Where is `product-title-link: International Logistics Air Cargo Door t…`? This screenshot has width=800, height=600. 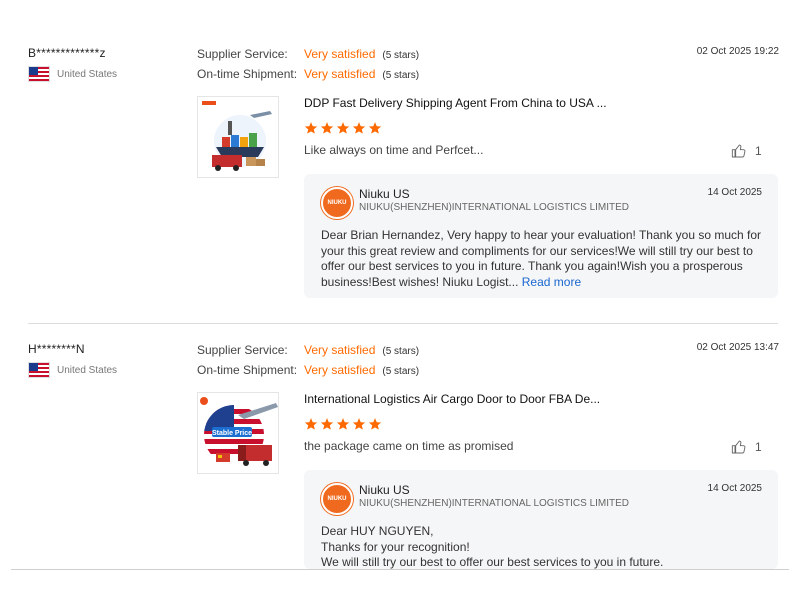
product-title-link: International Logistics Air Cargo Door t… is located at coordinates (452, 399).